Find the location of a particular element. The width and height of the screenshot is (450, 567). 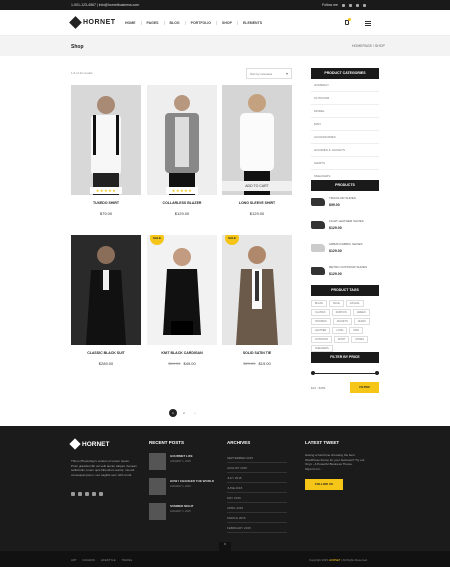

tag: GREEN is located at coordinates (361, 312).